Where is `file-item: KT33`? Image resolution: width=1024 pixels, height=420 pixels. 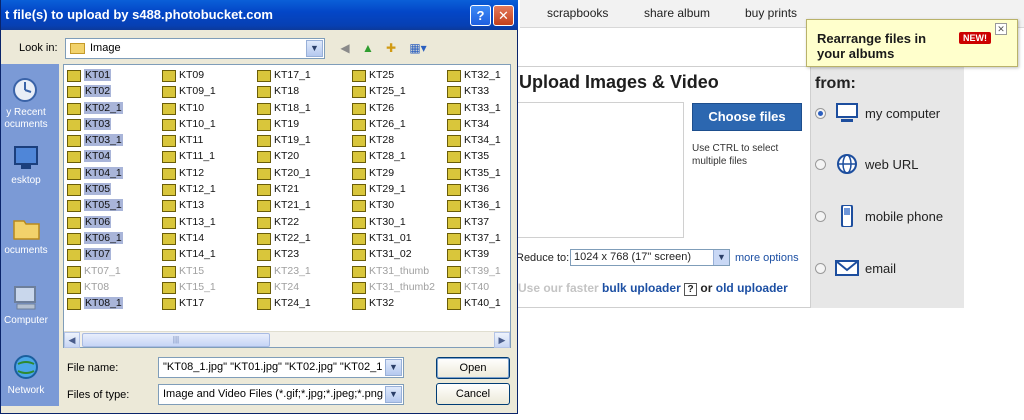 file-item: KT33 is located at coordinates (477, 92).